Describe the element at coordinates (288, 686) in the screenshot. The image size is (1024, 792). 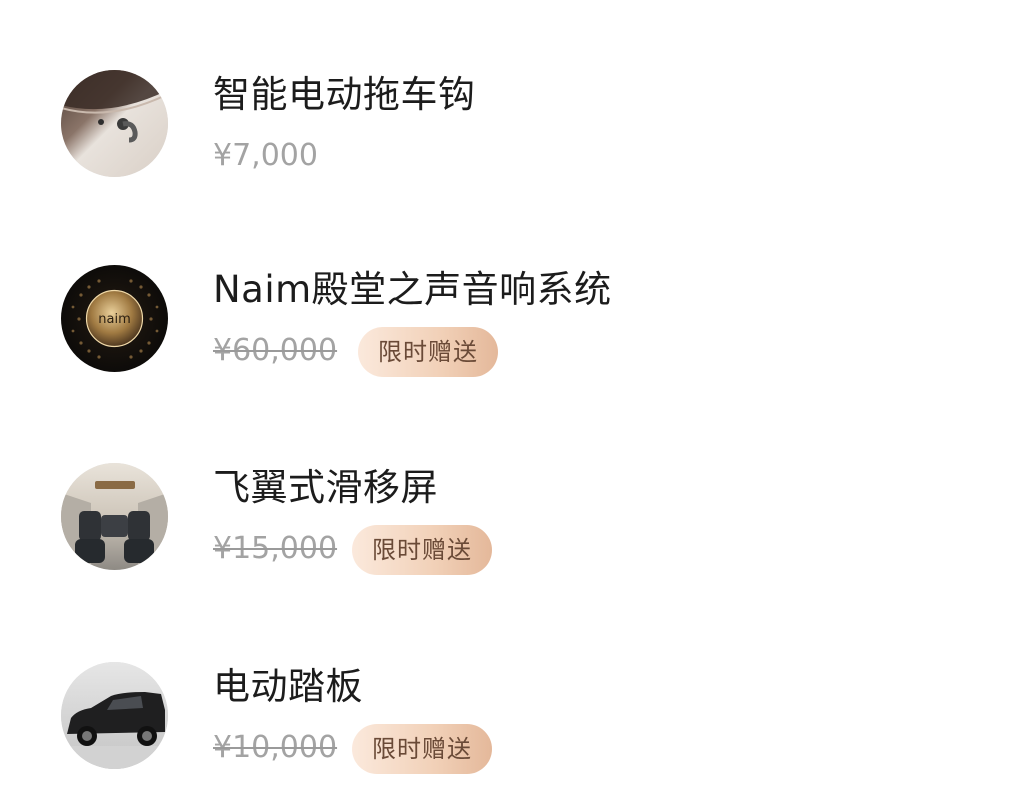
I see `item-name: 电动踏板` at that location.